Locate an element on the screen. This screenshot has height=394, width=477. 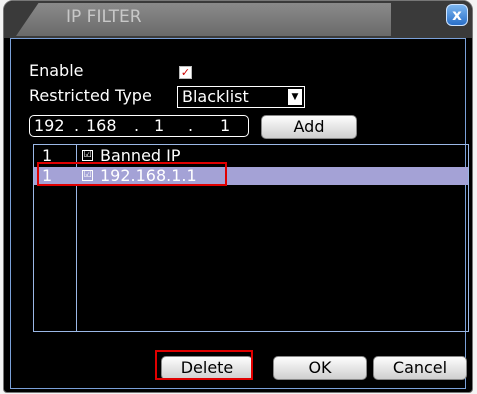
enable-label: Enable is located at coordinates (56, 70).